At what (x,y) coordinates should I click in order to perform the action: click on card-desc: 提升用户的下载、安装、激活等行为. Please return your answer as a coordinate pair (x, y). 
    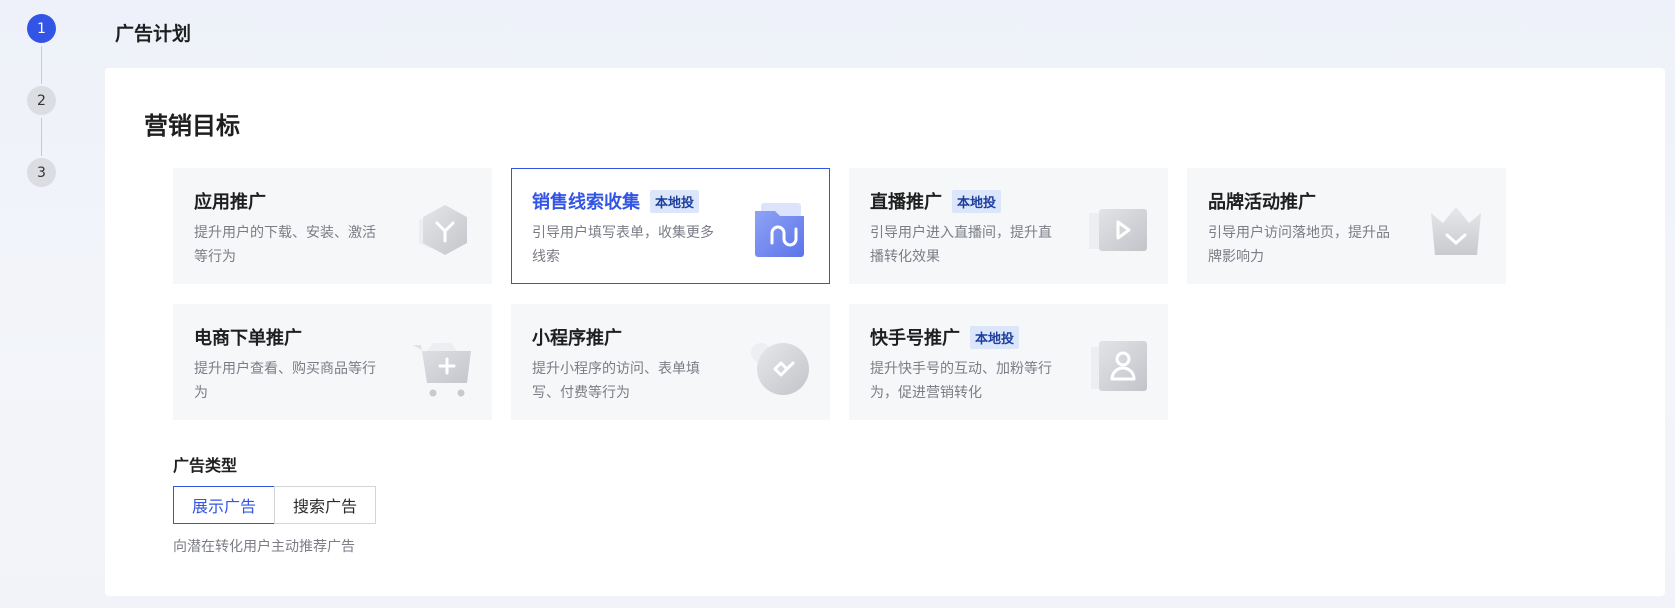
    Looking at the image, I should click on (285, 245).